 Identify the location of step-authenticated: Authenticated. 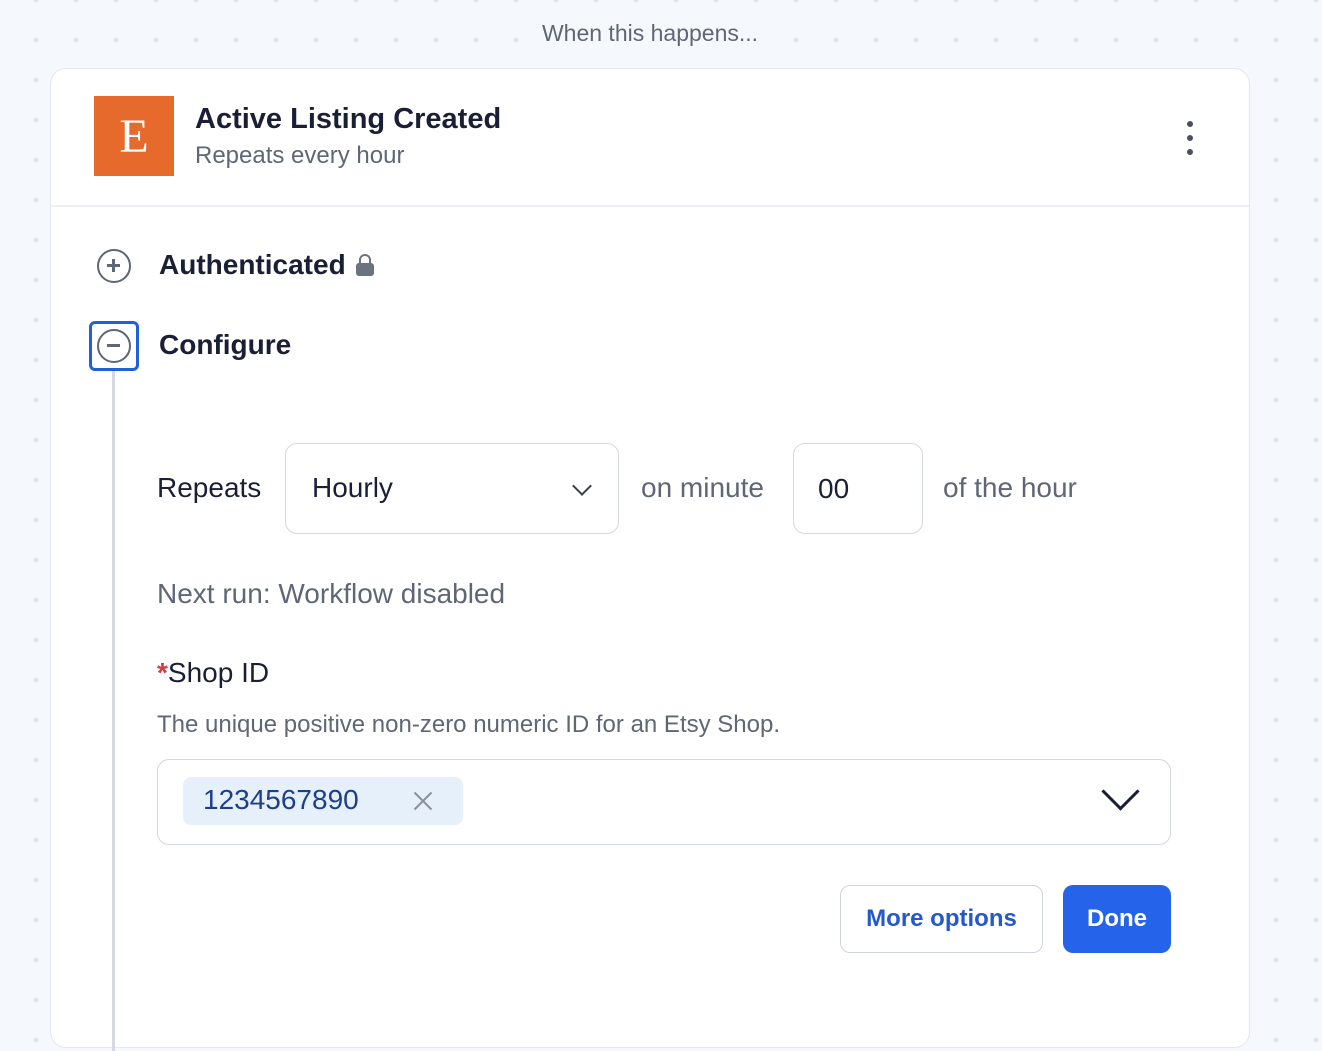
(266, 265).